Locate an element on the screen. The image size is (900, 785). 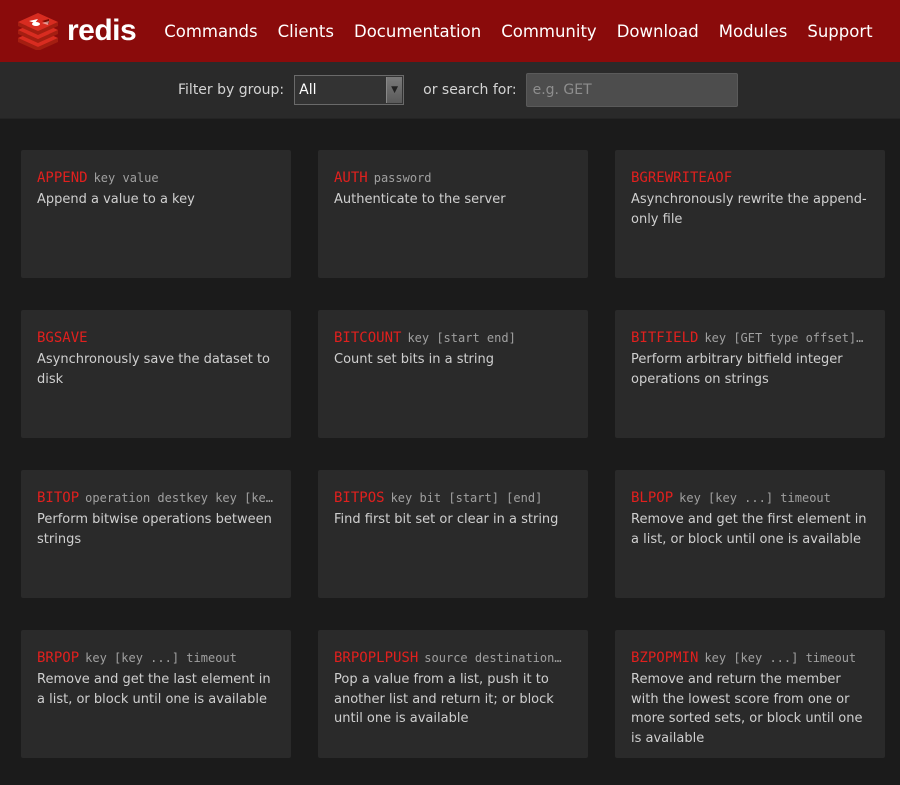
nav-link-modules: Modules is located at coordinates (753, 31).